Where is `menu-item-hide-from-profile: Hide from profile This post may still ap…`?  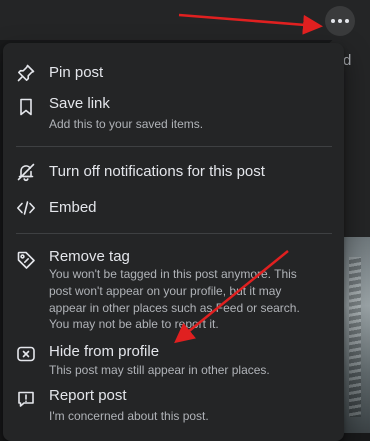
menu-item-hide-from-profile: Hide from profile This post may still ap… is located at coordinates (173, 360).